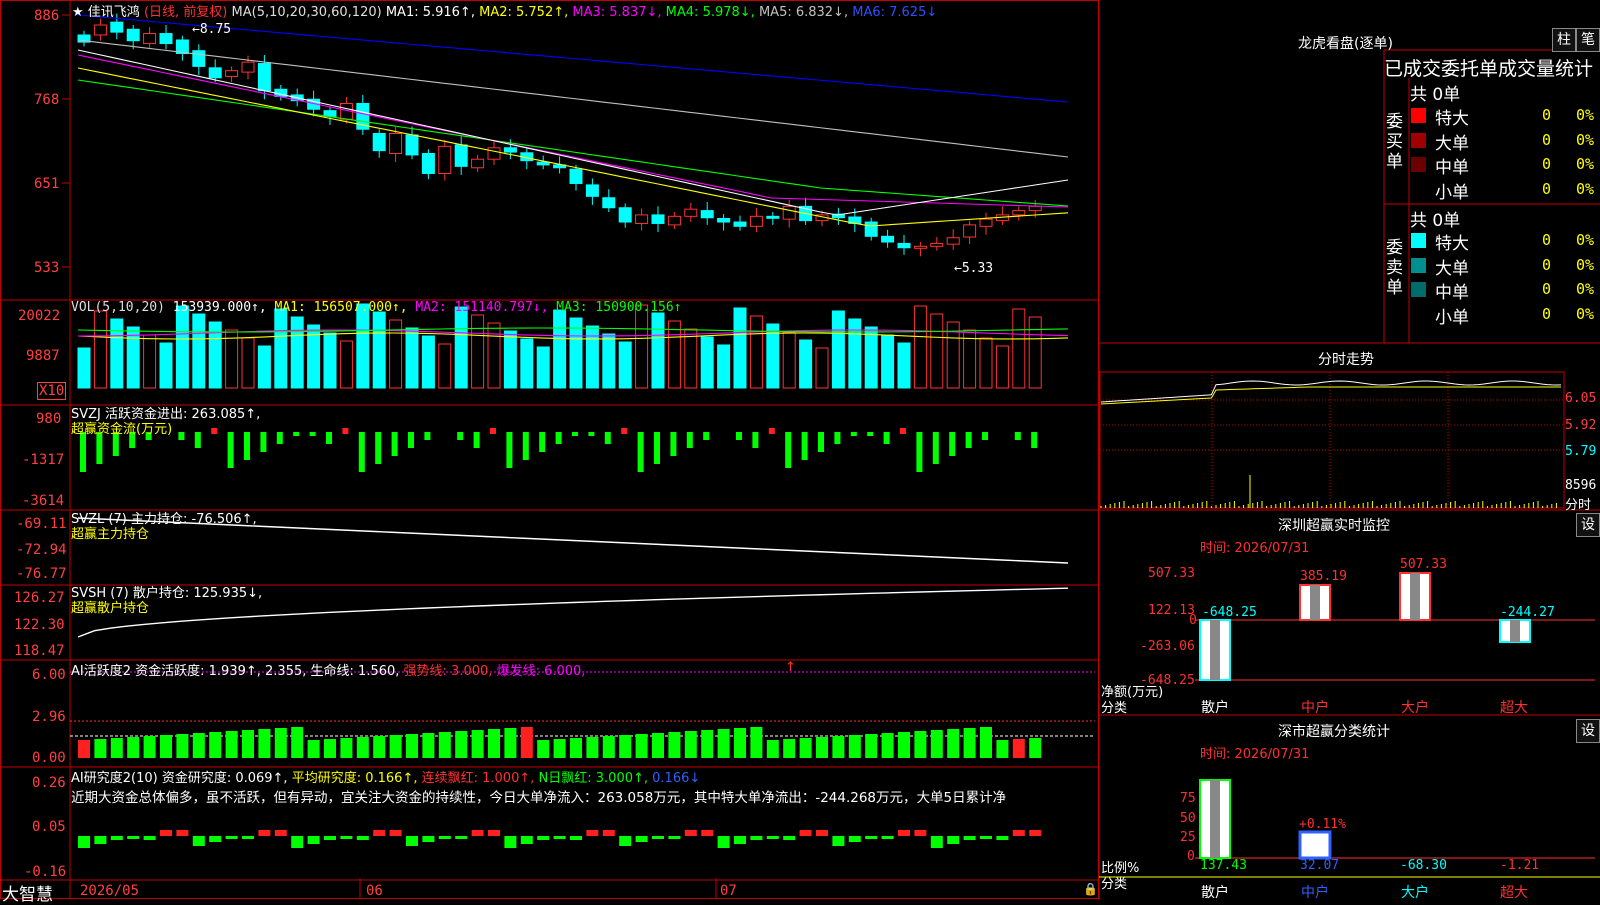 Image resolution: width=1600 pixels, height=905 pixels. Describe the element at coordinates (1588, 40) in the screenshot. I see `tab-bi: 笔` at that location.